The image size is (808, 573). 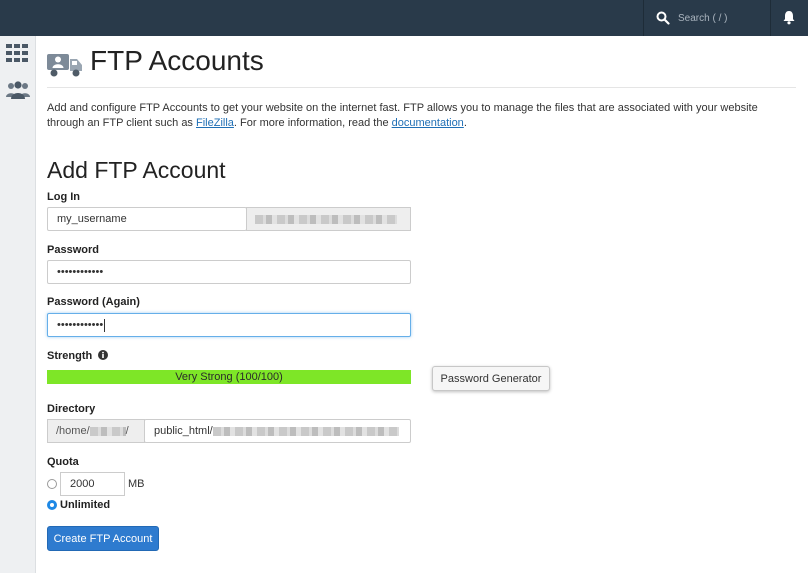 I want to click on login-value: my_username, so click(x=92, y=219).